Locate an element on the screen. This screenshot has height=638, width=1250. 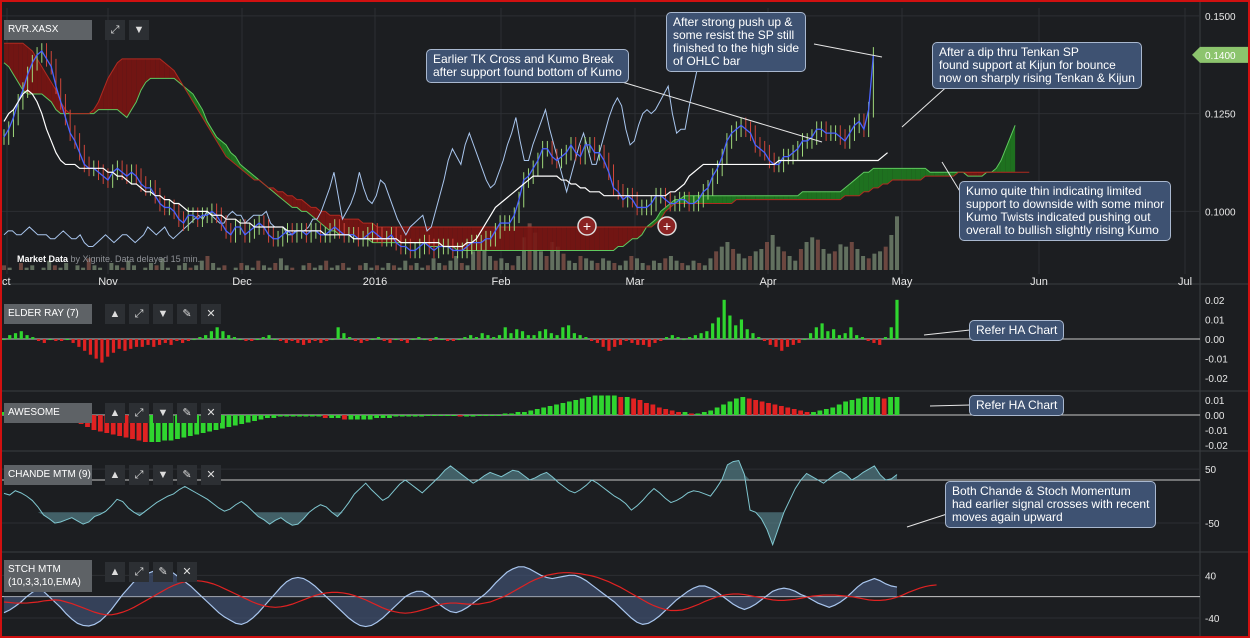
chande-label: CHANDE MTM (9) is located at coordinates (48, 475).